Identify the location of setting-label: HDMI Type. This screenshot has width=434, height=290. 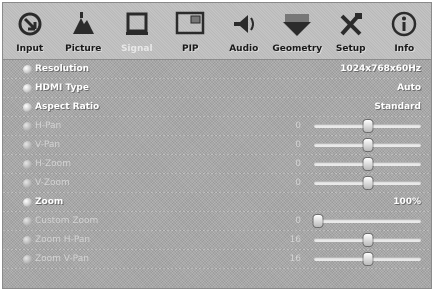
(62, 88).